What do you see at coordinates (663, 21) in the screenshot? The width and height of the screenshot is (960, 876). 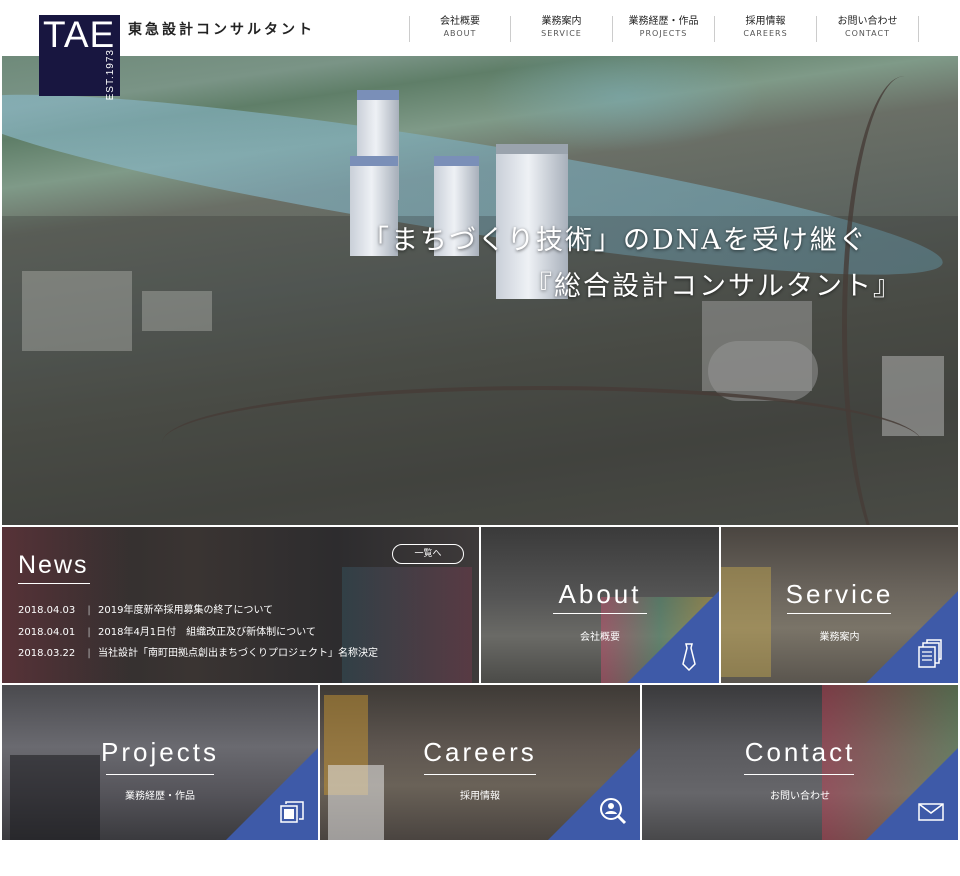 I see `nav-label-jp: 業務経歴・作品` at bounding box center [663, 21].